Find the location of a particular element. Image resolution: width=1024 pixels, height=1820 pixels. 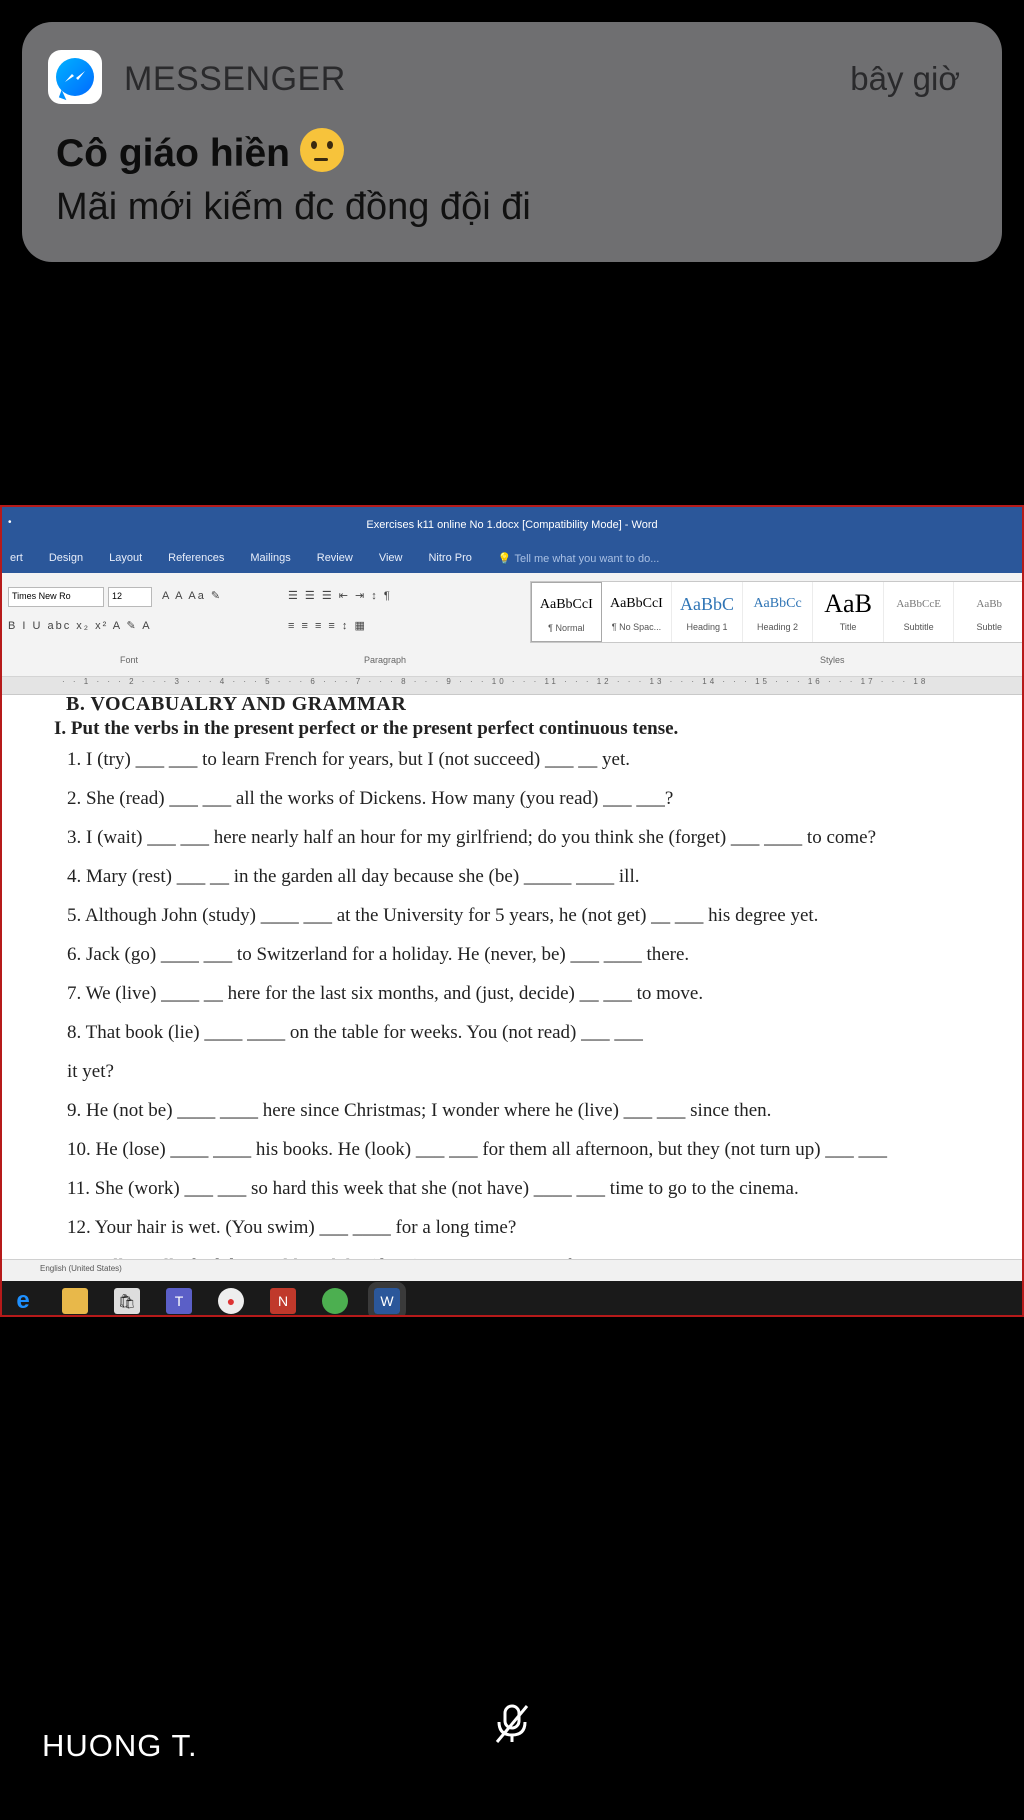

style-title: AaB Title is located at coordinates (848, 612).